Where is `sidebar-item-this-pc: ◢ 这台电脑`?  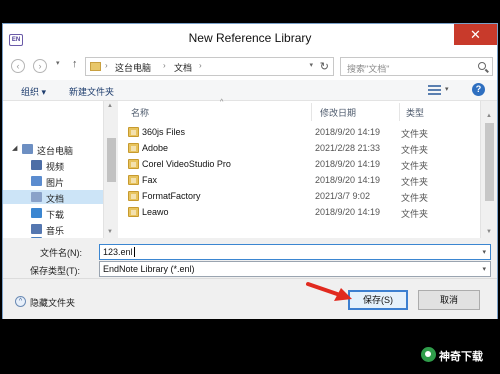 sidebar-item-this-pc: ◢ 这台电脑 is located at coordinates (53, 149).